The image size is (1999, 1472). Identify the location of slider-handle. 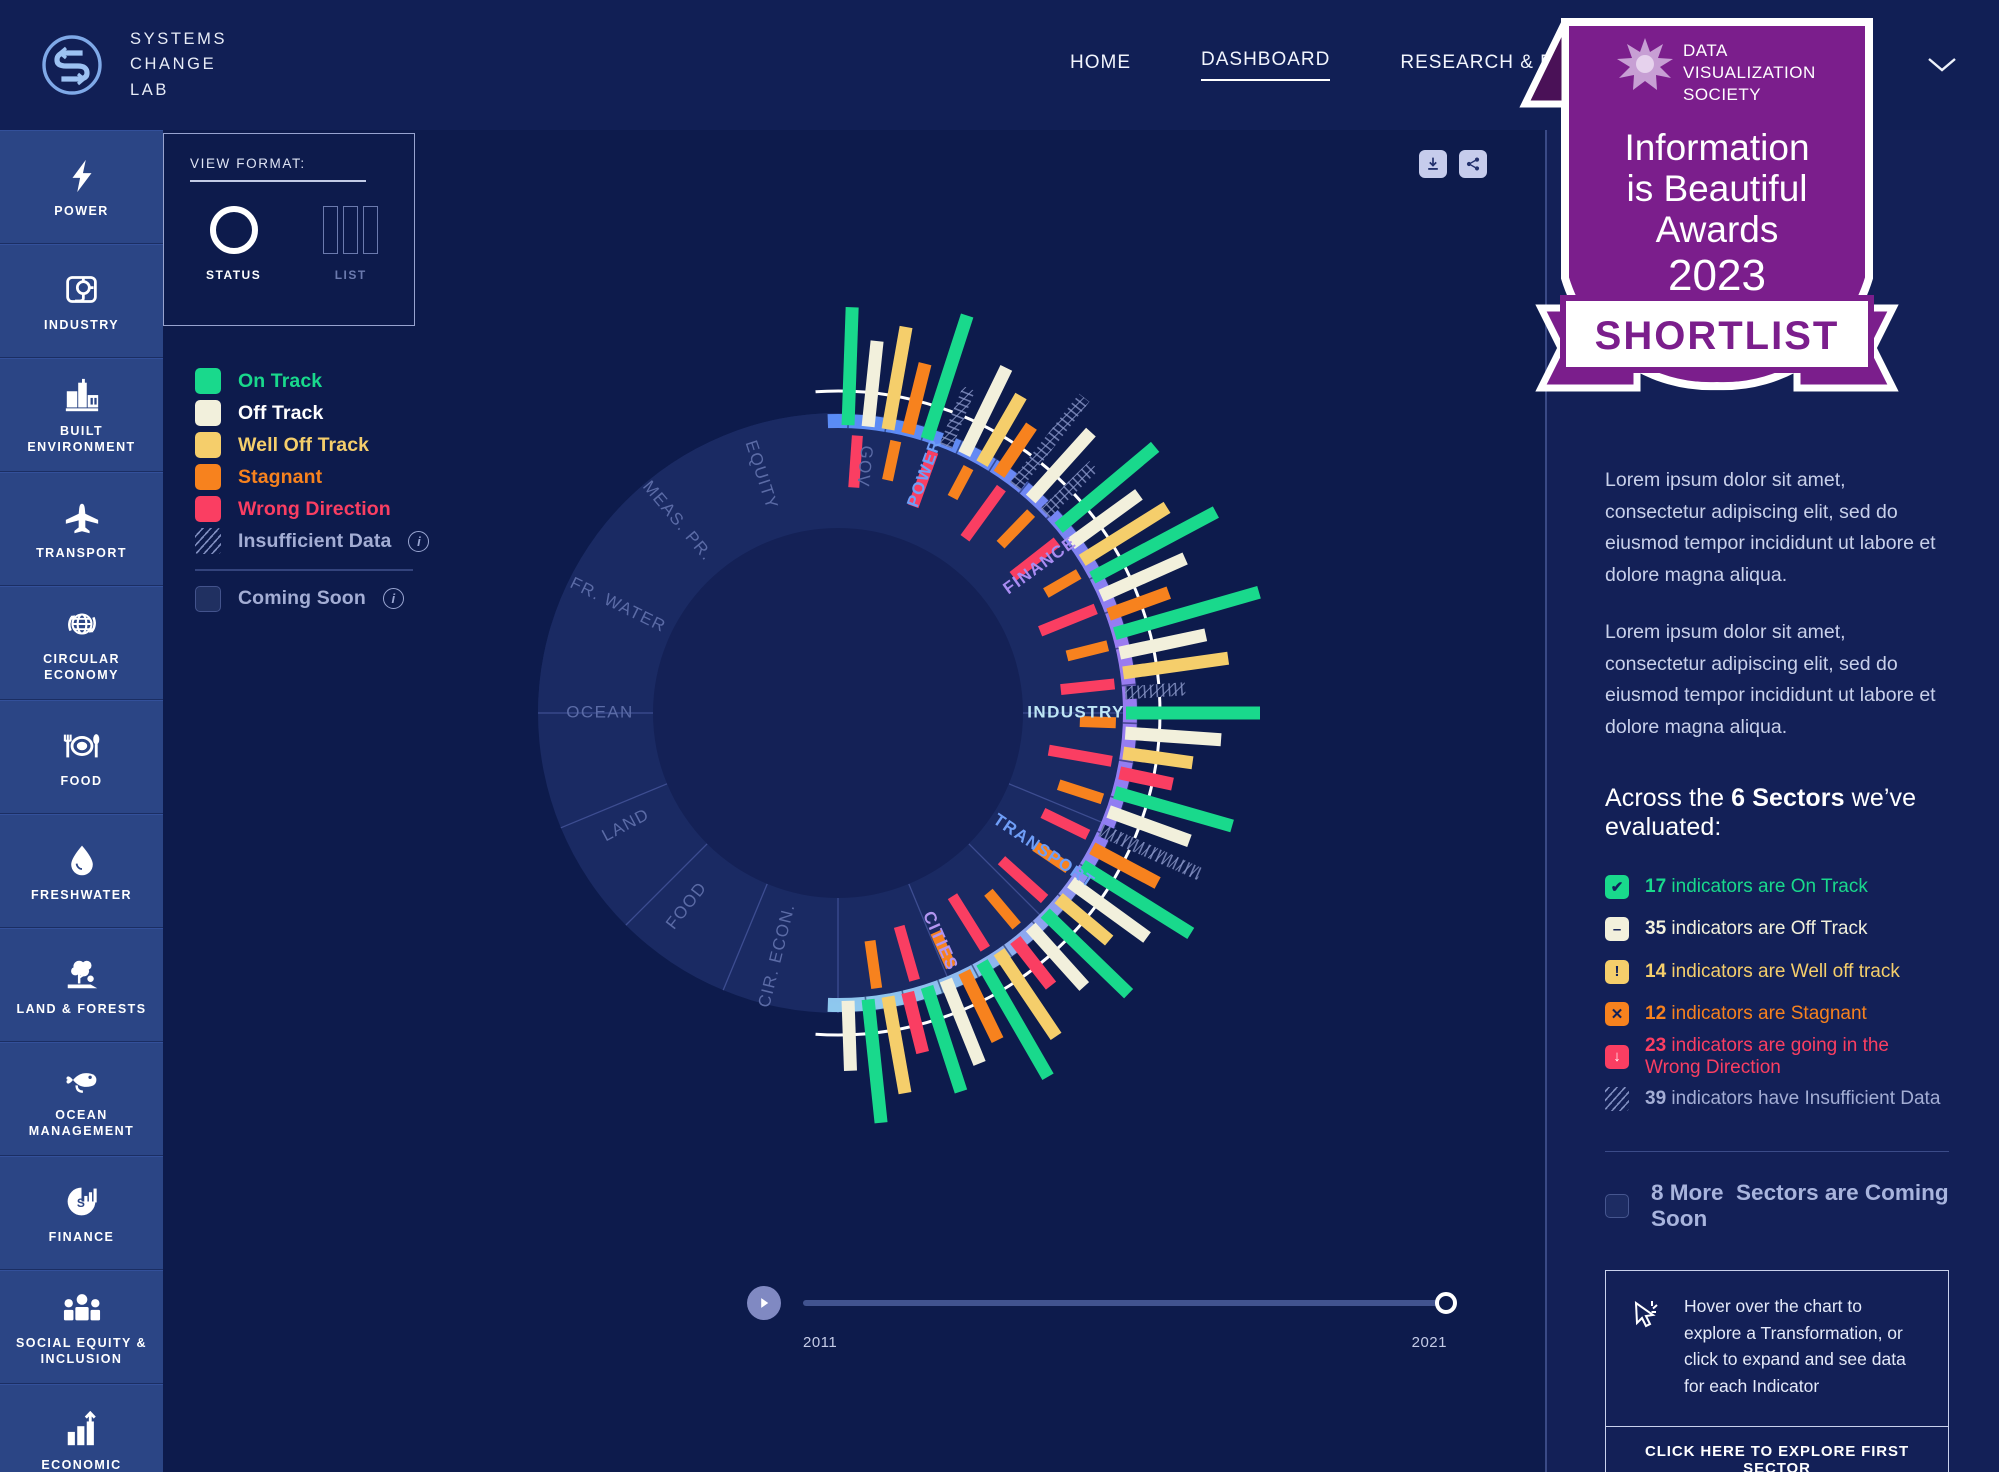
(1446, 1303).